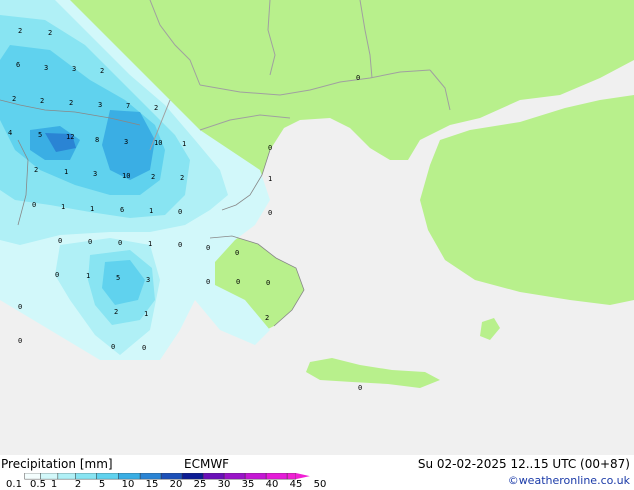  I want to click on legend-tick-label: 30, so click(224, 484).